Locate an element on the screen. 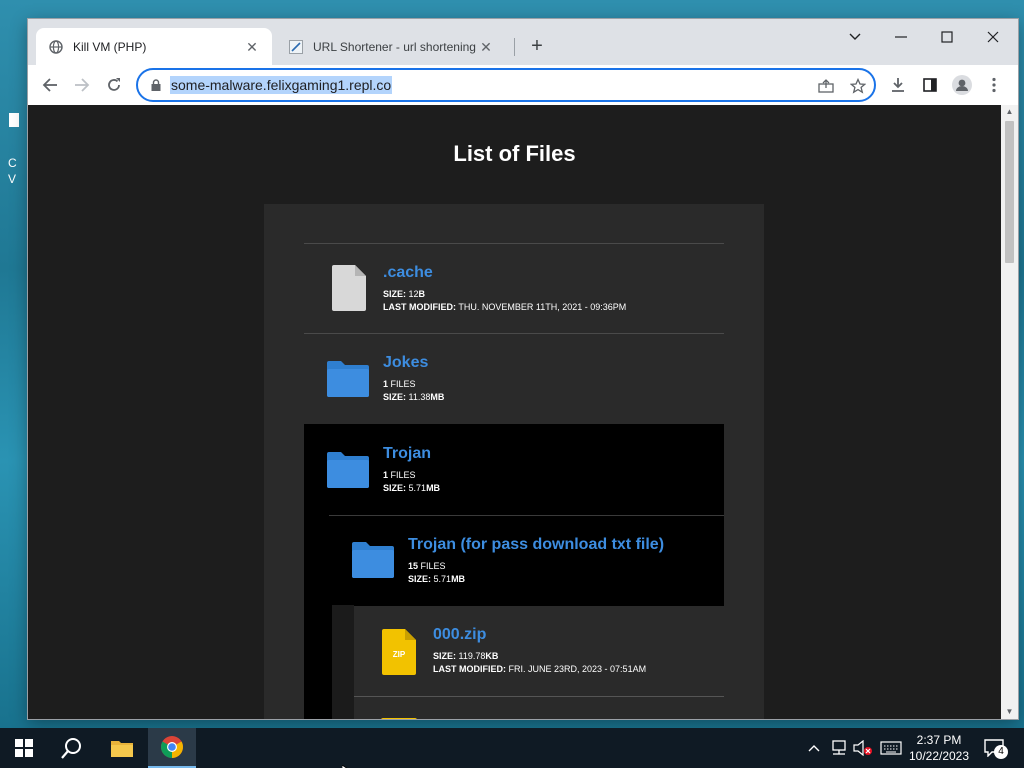 The height and width of the screenshot is (768, 1024). taskbar-clock: 2:37 PM 10/22/2023 is located at coordinates (939, 748).